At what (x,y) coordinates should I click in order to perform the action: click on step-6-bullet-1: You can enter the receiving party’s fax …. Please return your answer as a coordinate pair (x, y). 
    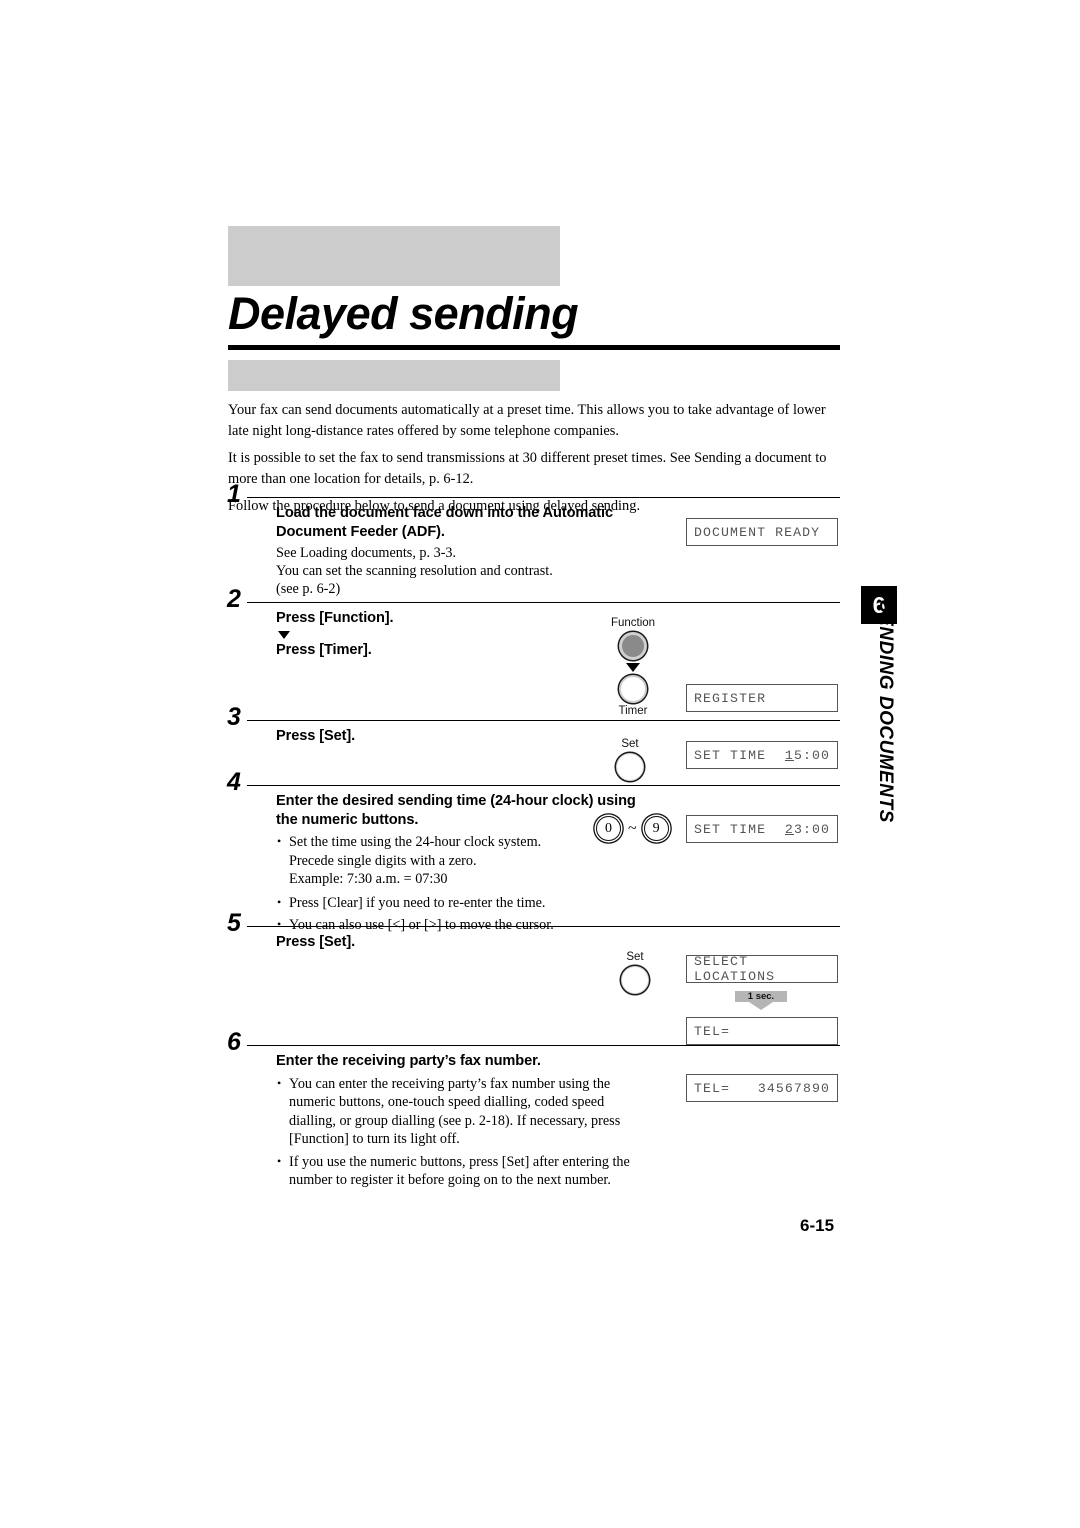
    Looking at the image, I should click on (462, 1111).